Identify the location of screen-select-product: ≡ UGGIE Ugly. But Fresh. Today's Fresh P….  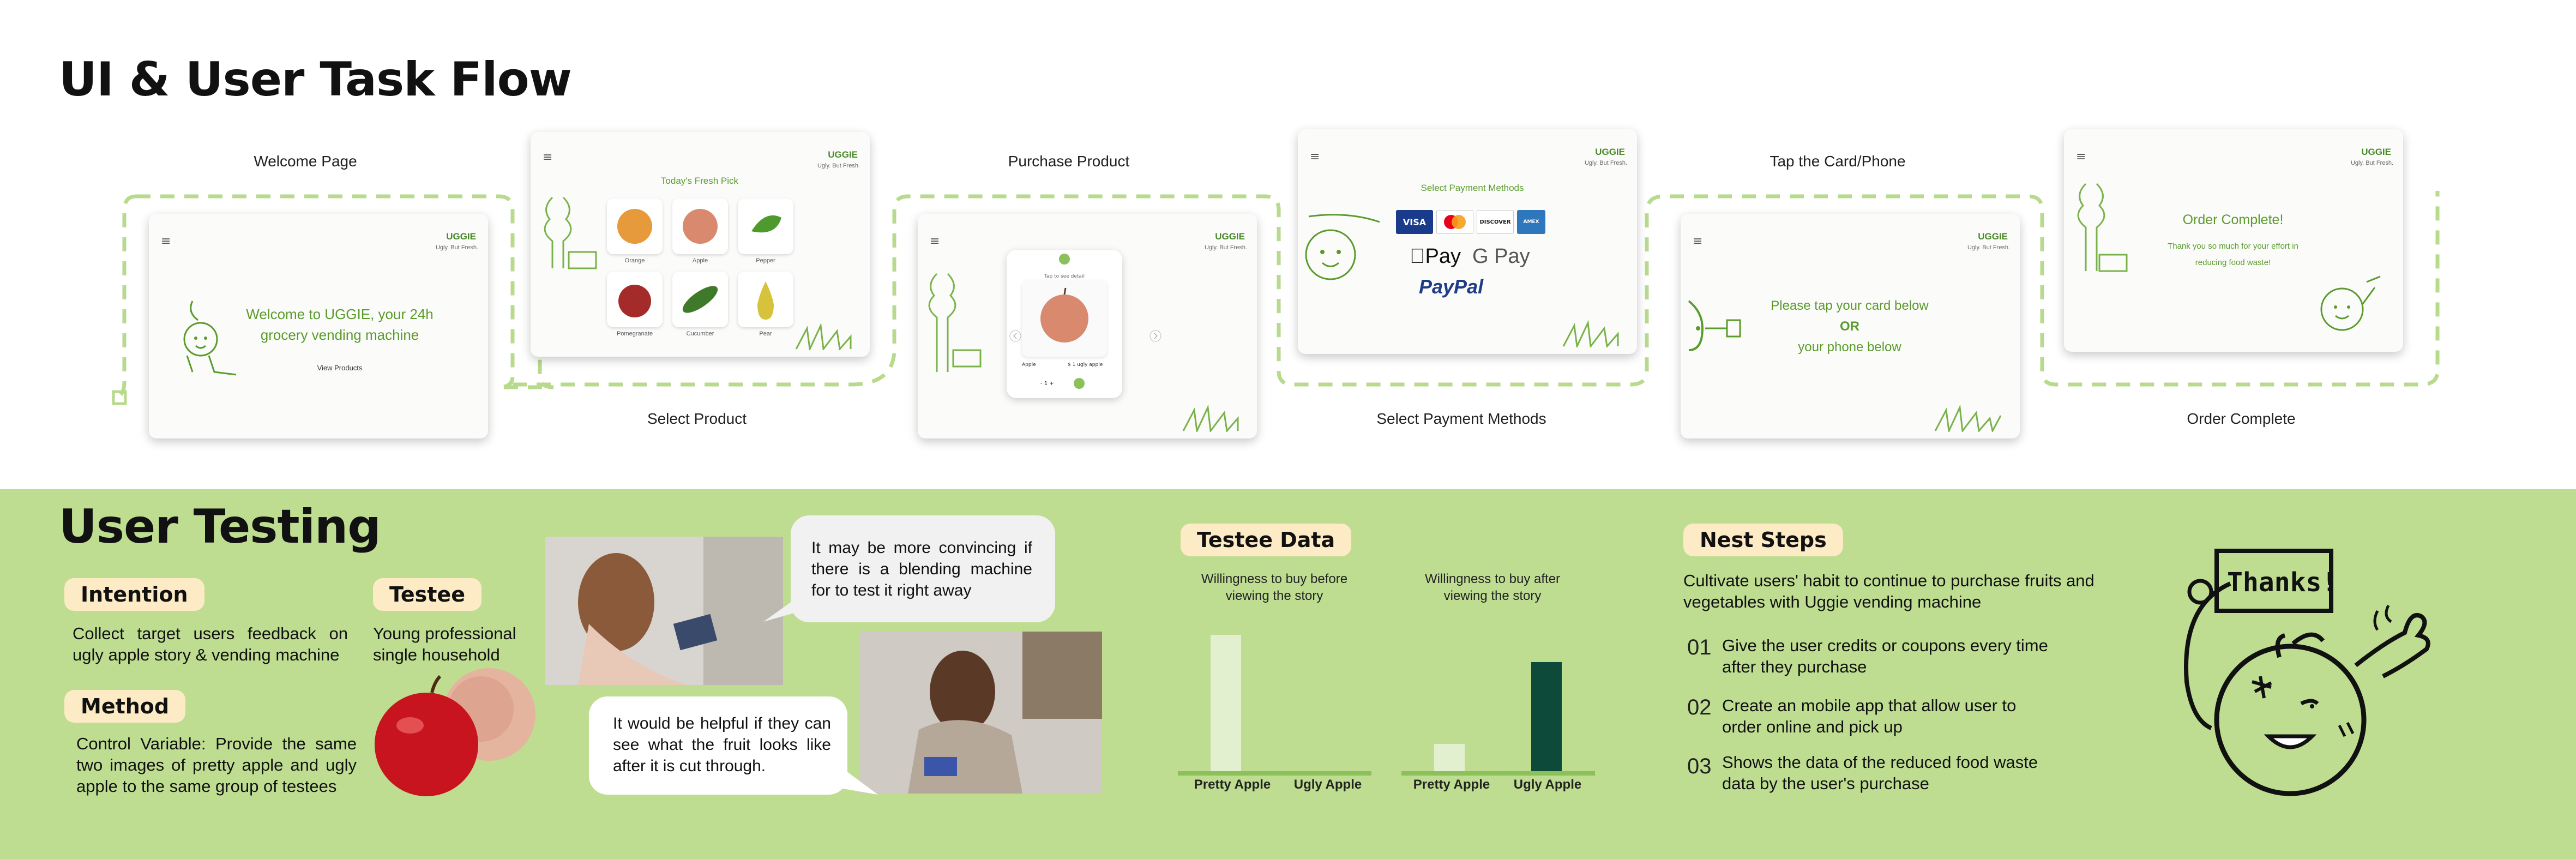
(700, 244).